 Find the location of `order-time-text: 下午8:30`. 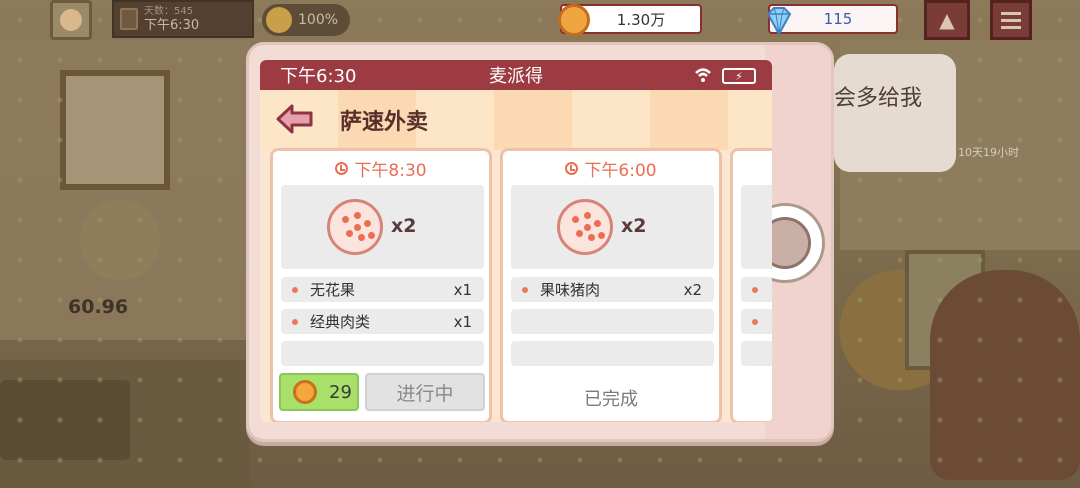

order-time-text: 下午8:30 is located at coordinates (390, 170).